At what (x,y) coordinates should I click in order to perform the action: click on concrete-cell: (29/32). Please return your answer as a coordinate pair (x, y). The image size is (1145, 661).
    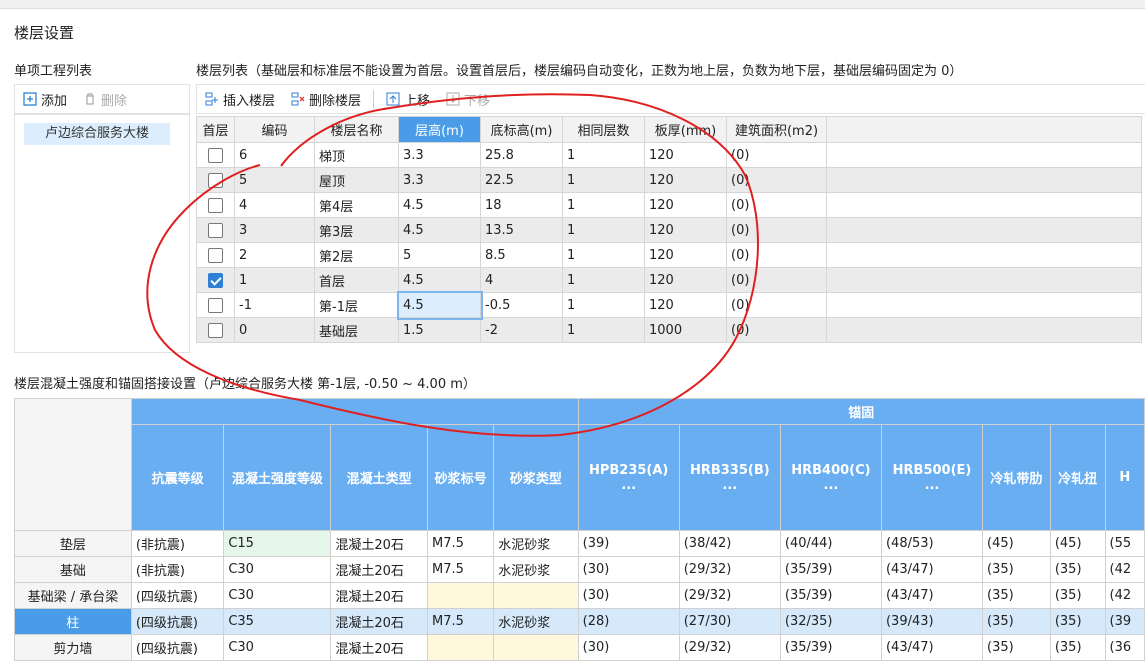
    Looking at the image, I should click on (729, 647).